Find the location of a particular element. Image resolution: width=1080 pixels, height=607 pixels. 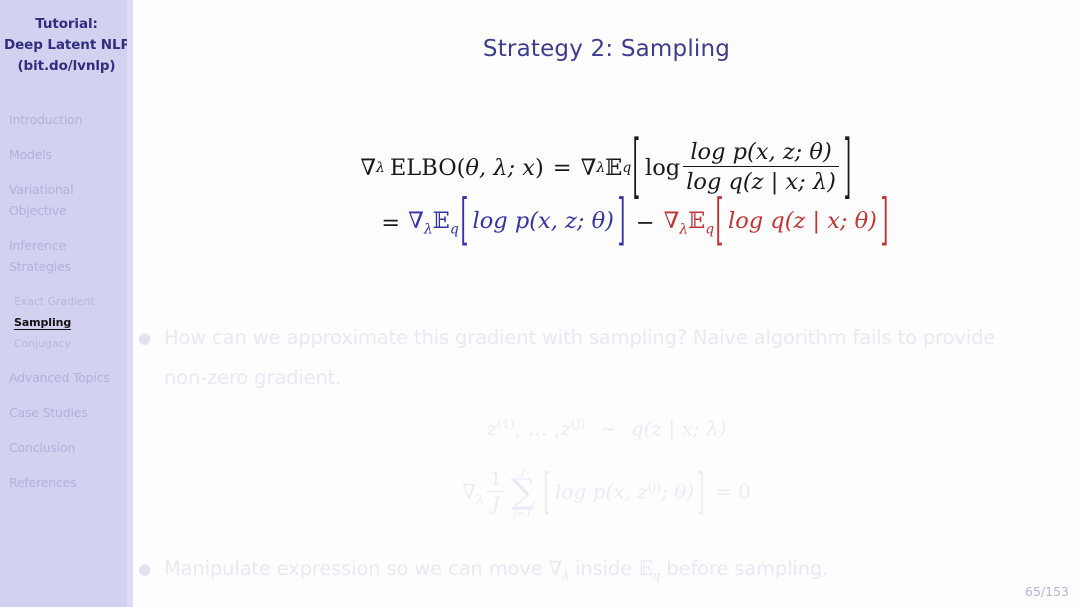

sidebar-item-label-cont: Objective is located at coordinates (38, 210).